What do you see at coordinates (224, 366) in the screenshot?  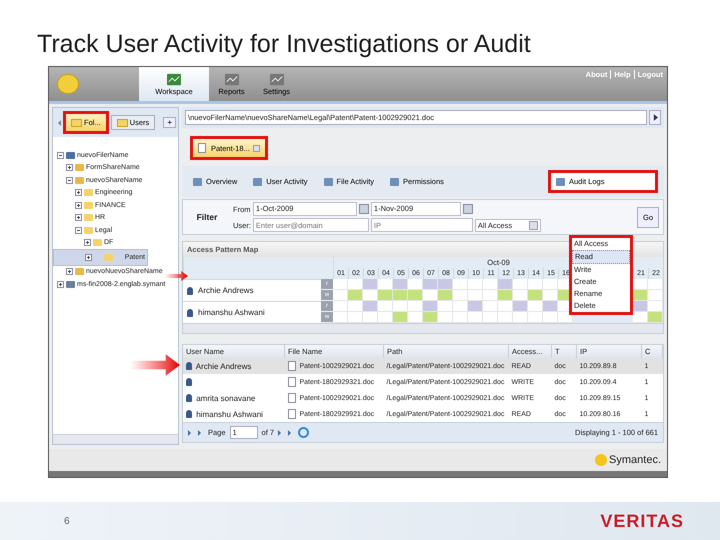 I see `table-cell: Archie Andrews` at bounding box center [224, 366].